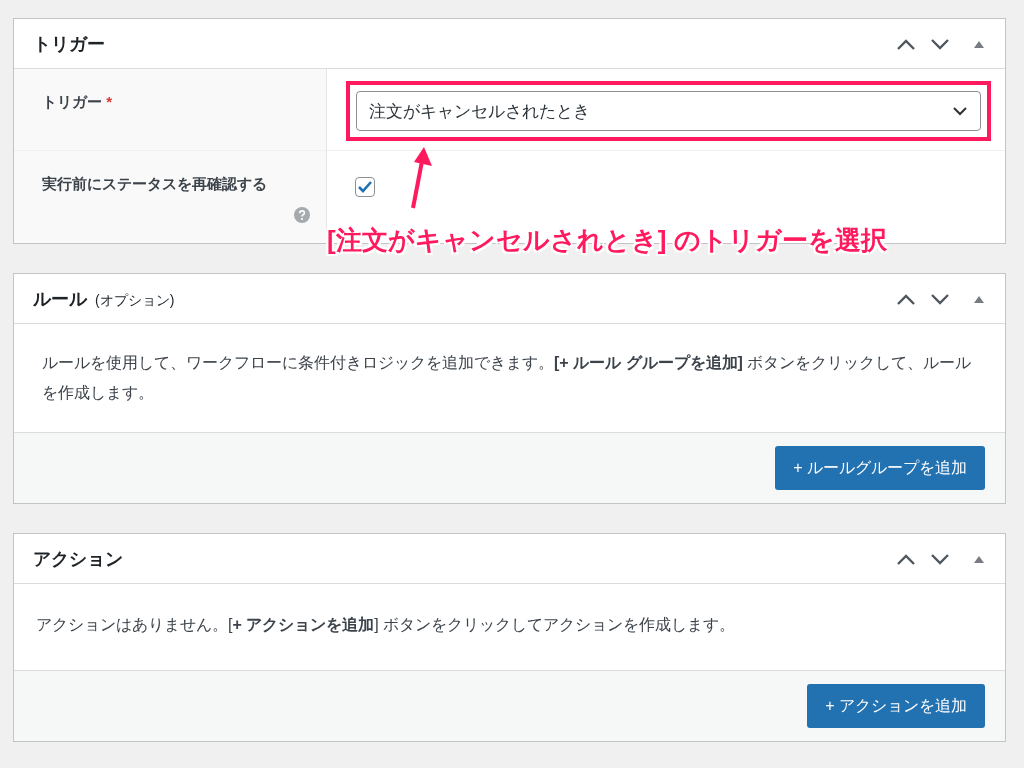 The width and height of the screenshot is (1024, 768). What do you see at coordinates (69, 44) in the screenshot?
I see `panel-title: トリガー` at bounding box center [69, 44].